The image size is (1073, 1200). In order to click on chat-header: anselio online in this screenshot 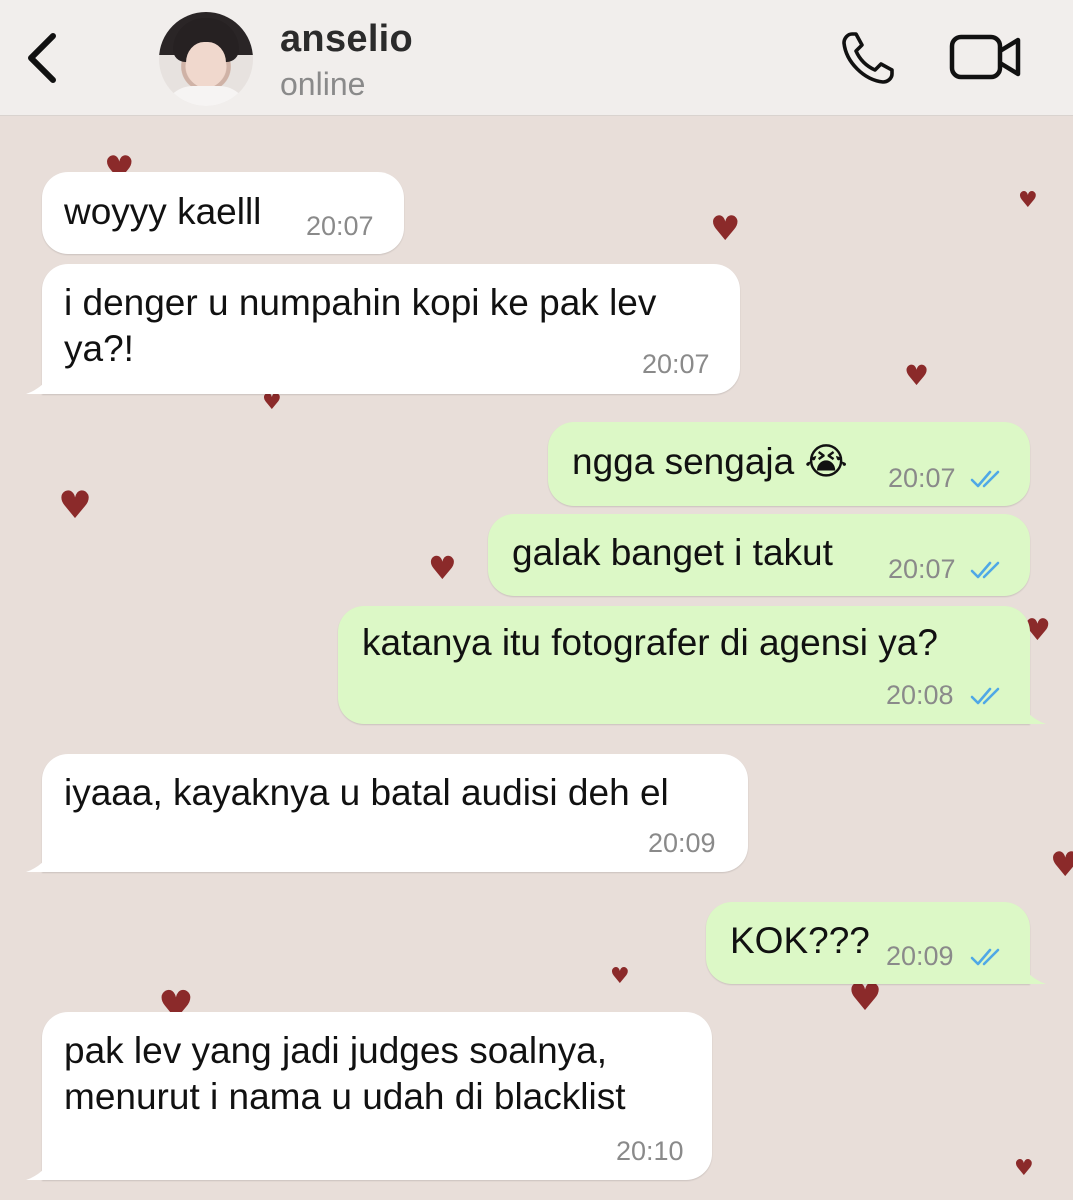, I will do `click(536, 58)`.